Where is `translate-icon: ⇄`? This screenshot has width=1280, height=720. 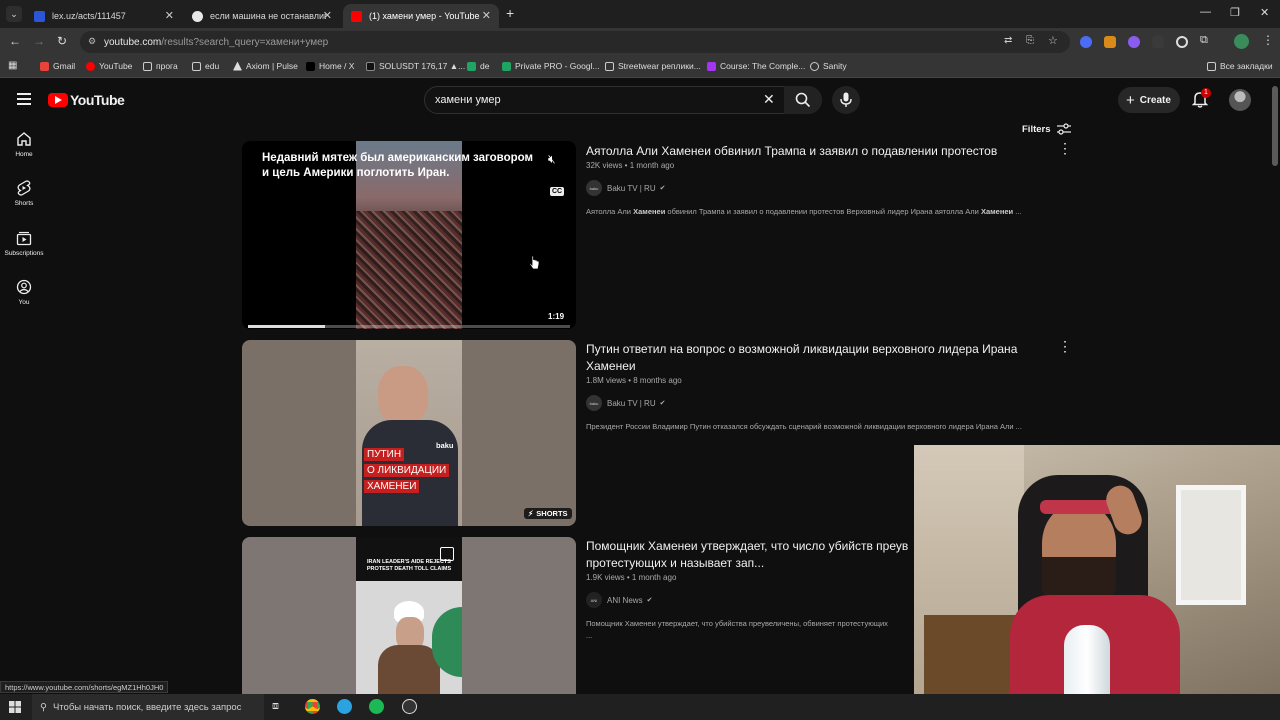 translate-icon: ⇄ is located at coordinates (1008, 40).